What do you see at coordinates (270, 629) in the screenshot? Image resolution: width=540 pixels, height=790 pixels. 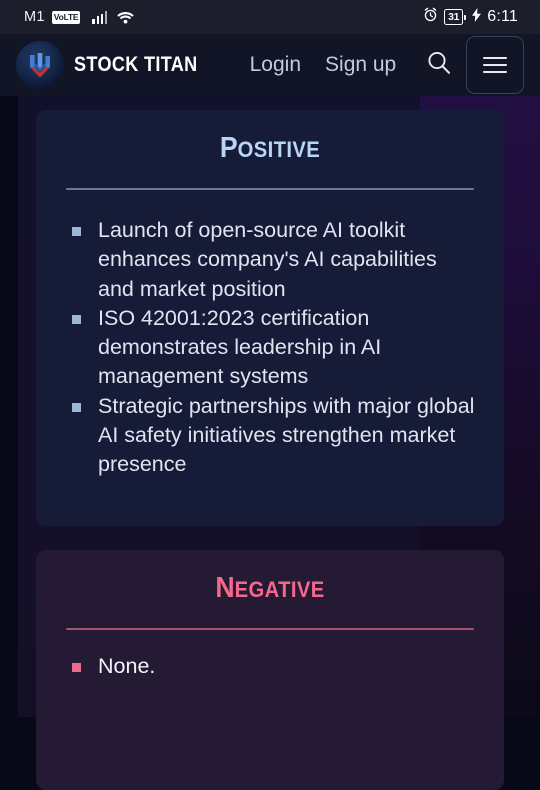 I see `negative-card-divider` at bounding box center [270, 629].